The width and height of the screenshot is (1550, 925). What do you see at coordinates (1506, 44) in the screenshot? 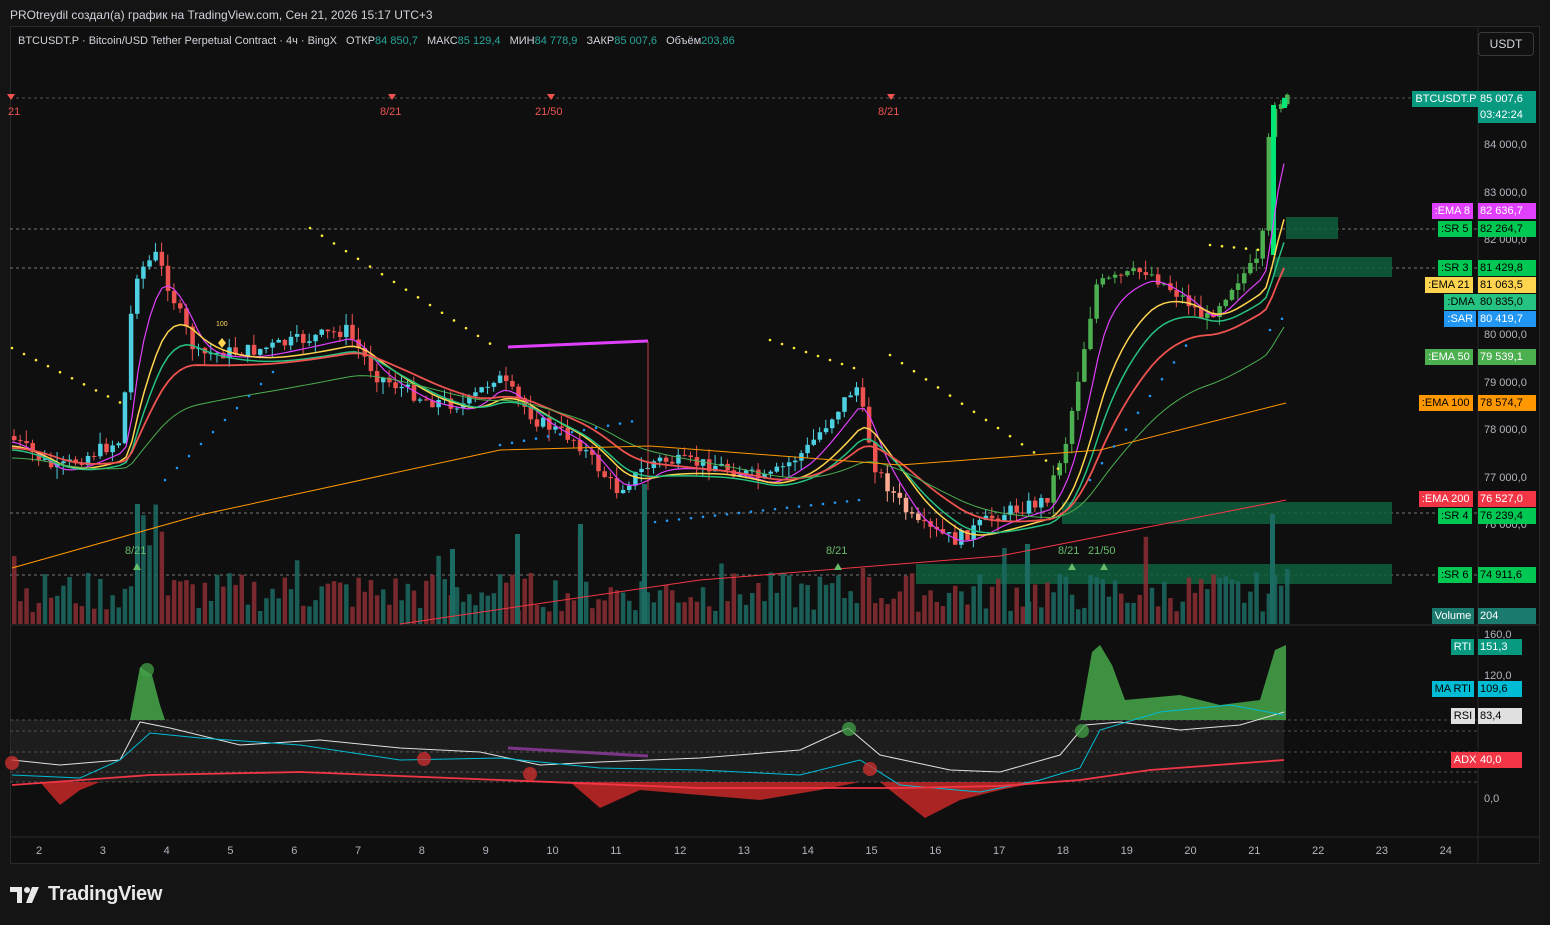
I see `currency-button: USDT` at bounding box center [1506, 44].